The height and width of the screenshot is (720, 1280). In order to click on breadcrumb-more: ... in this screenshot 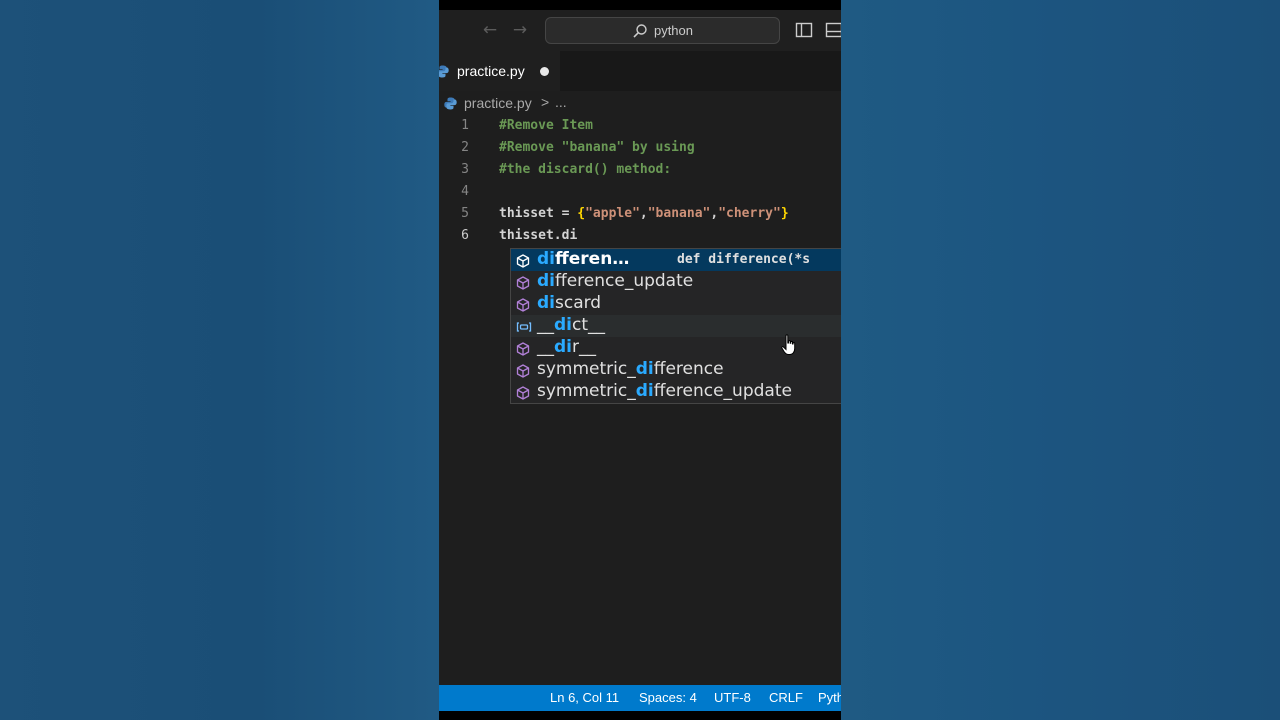, I will do `click(561, 102)`.